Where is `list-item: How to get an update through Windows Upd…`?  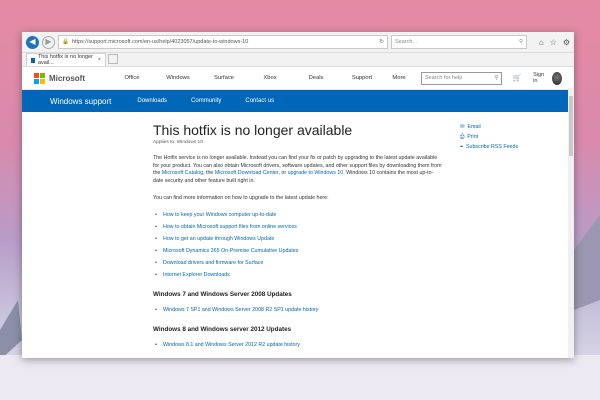
list-item: How to get an update through Windows Upd… is located at coordinates (364, 239).